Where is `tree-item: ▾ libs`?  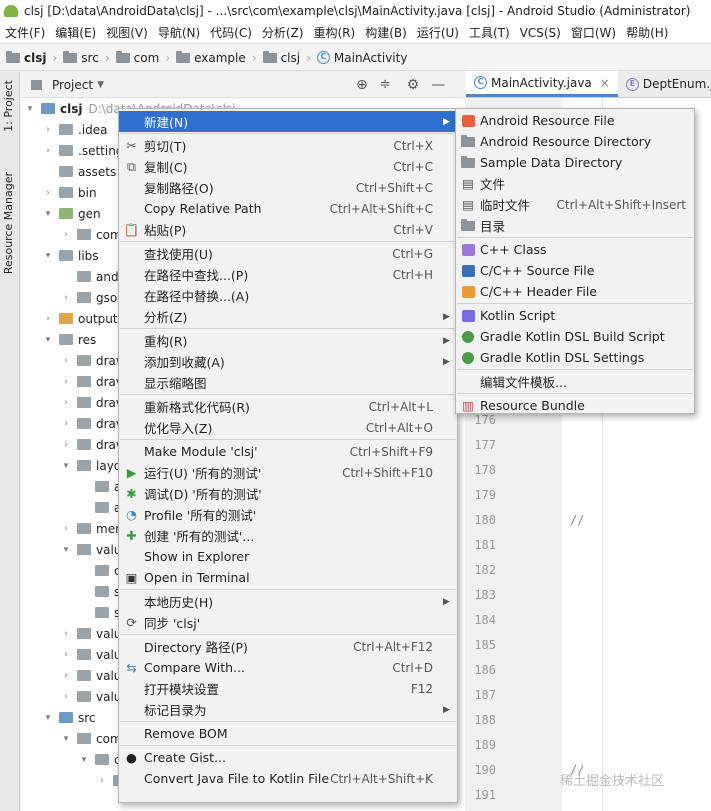
tree-item: ▾ libs is located at coordinates (71, 255).